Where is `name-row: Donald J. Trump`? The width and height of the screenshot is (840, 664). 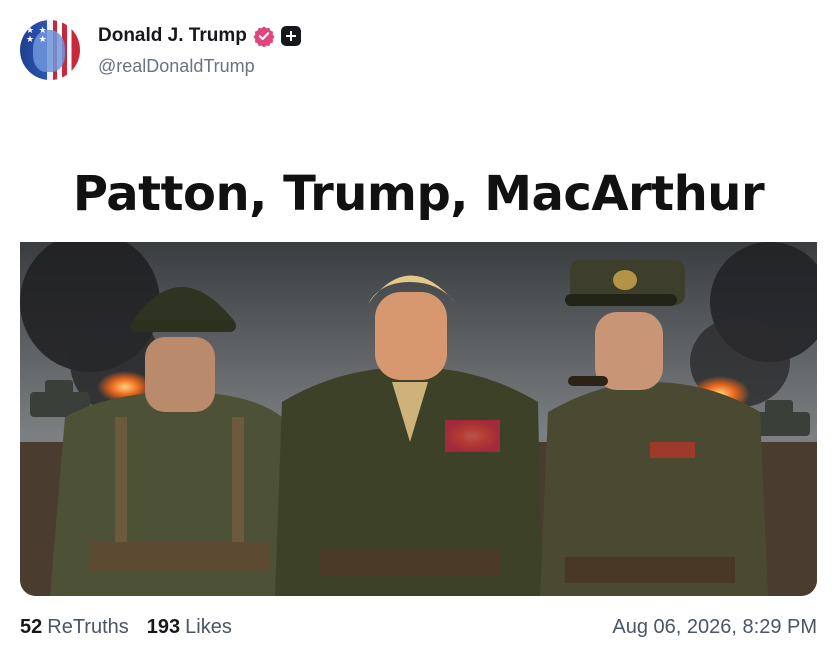
name-row: Donald J. Trump is located at coordinates (199, 36).